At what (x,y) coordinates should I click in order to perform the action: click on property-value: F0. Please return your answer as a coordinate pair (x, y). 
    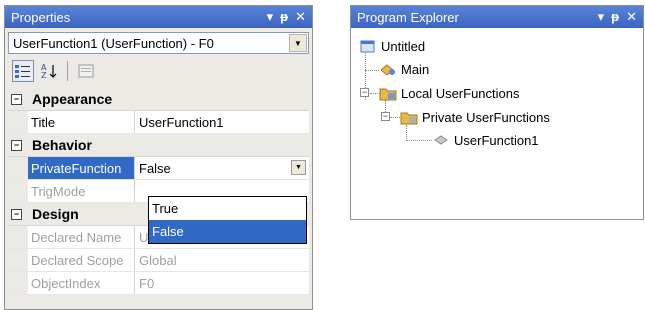
    Looking at the image, I should click on (147, 283).